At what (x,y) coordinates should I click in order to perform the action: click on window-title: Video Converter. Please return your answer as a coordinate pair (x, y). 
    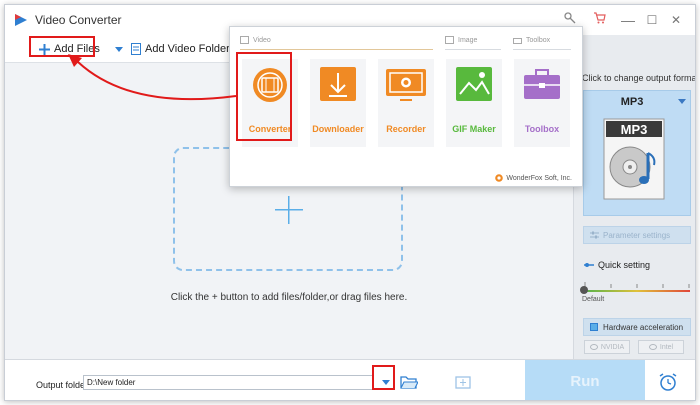
    Looking at the image, I should click on (78, 20).